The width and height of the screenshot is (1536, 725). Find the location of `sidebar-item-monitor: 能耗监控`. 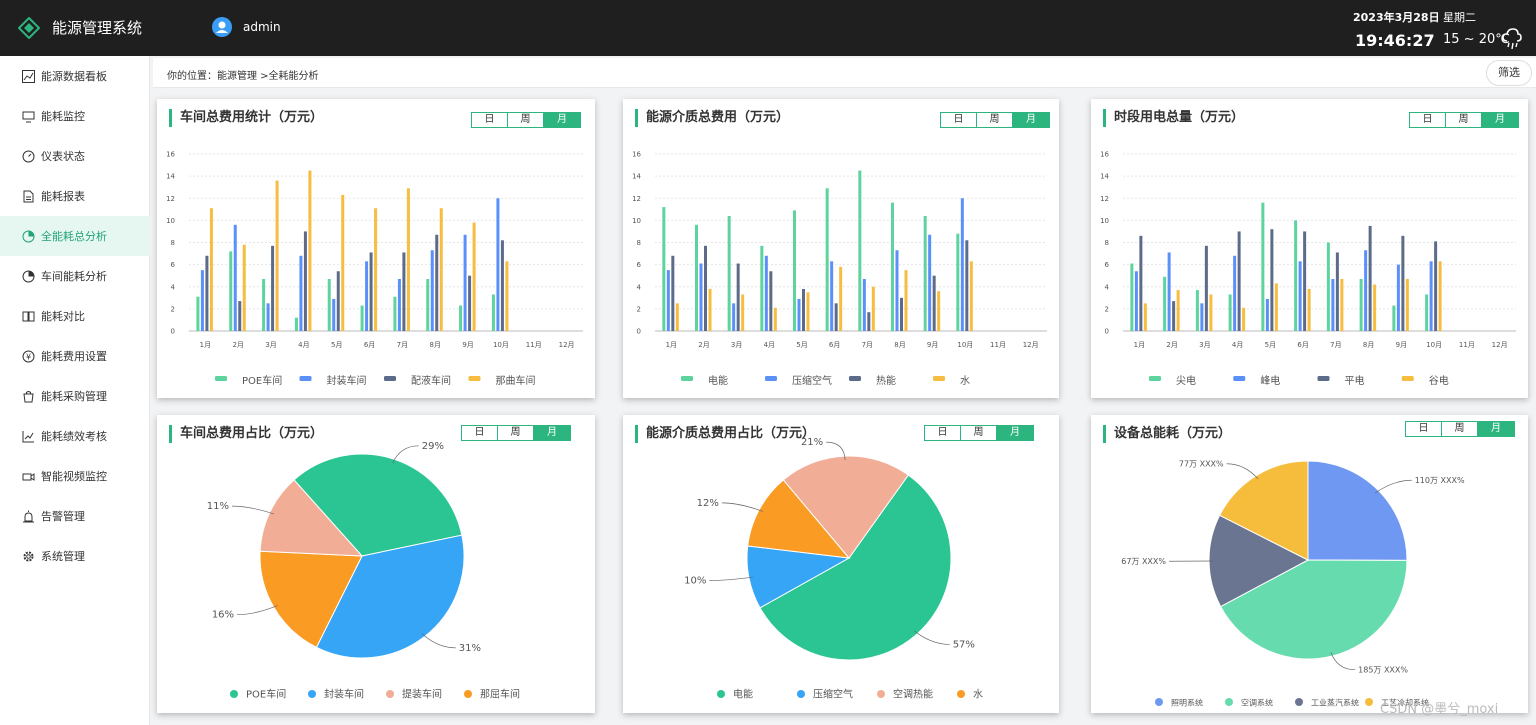

sidebar-item-monitor: 能耗监控 is located at coordinates (75, 116).